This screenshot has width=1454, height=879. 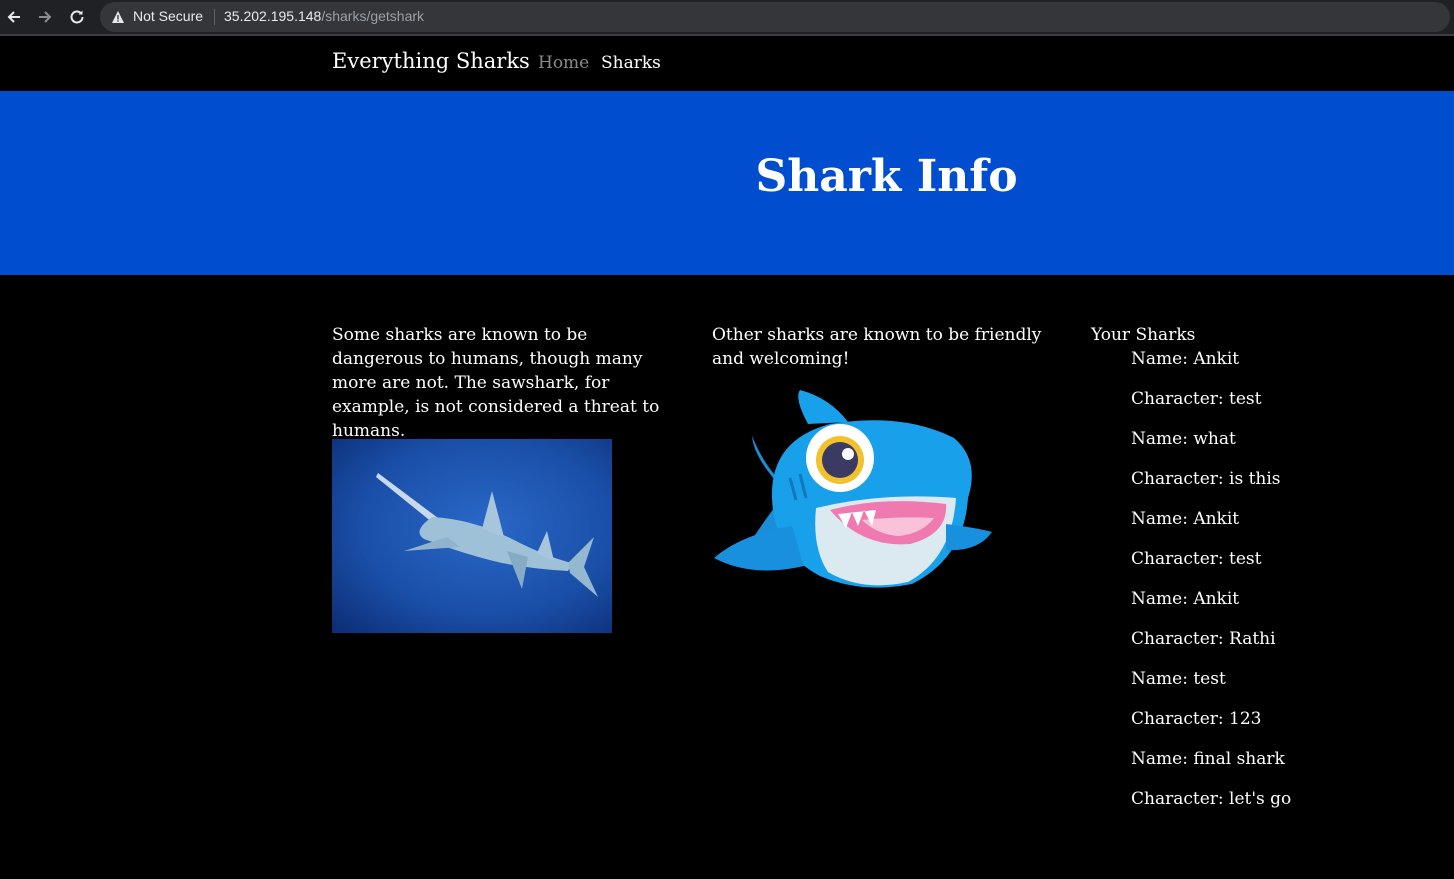 What do you see at coordinates (1211, 799) in the screenshot?
I see `list-item: Character: let's go` at bounding box center [1211, 799].